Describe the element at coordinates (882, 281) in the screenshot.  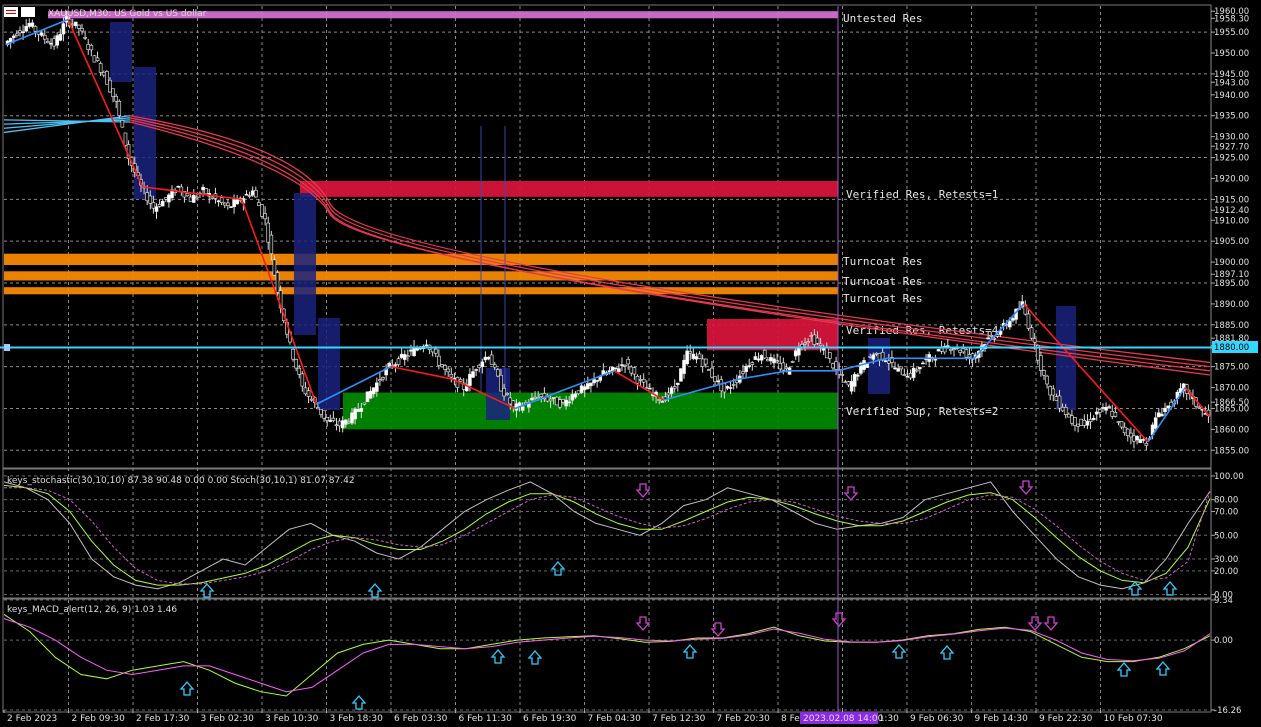
I see `sr-zone-label: Turncoat Res` at that location.